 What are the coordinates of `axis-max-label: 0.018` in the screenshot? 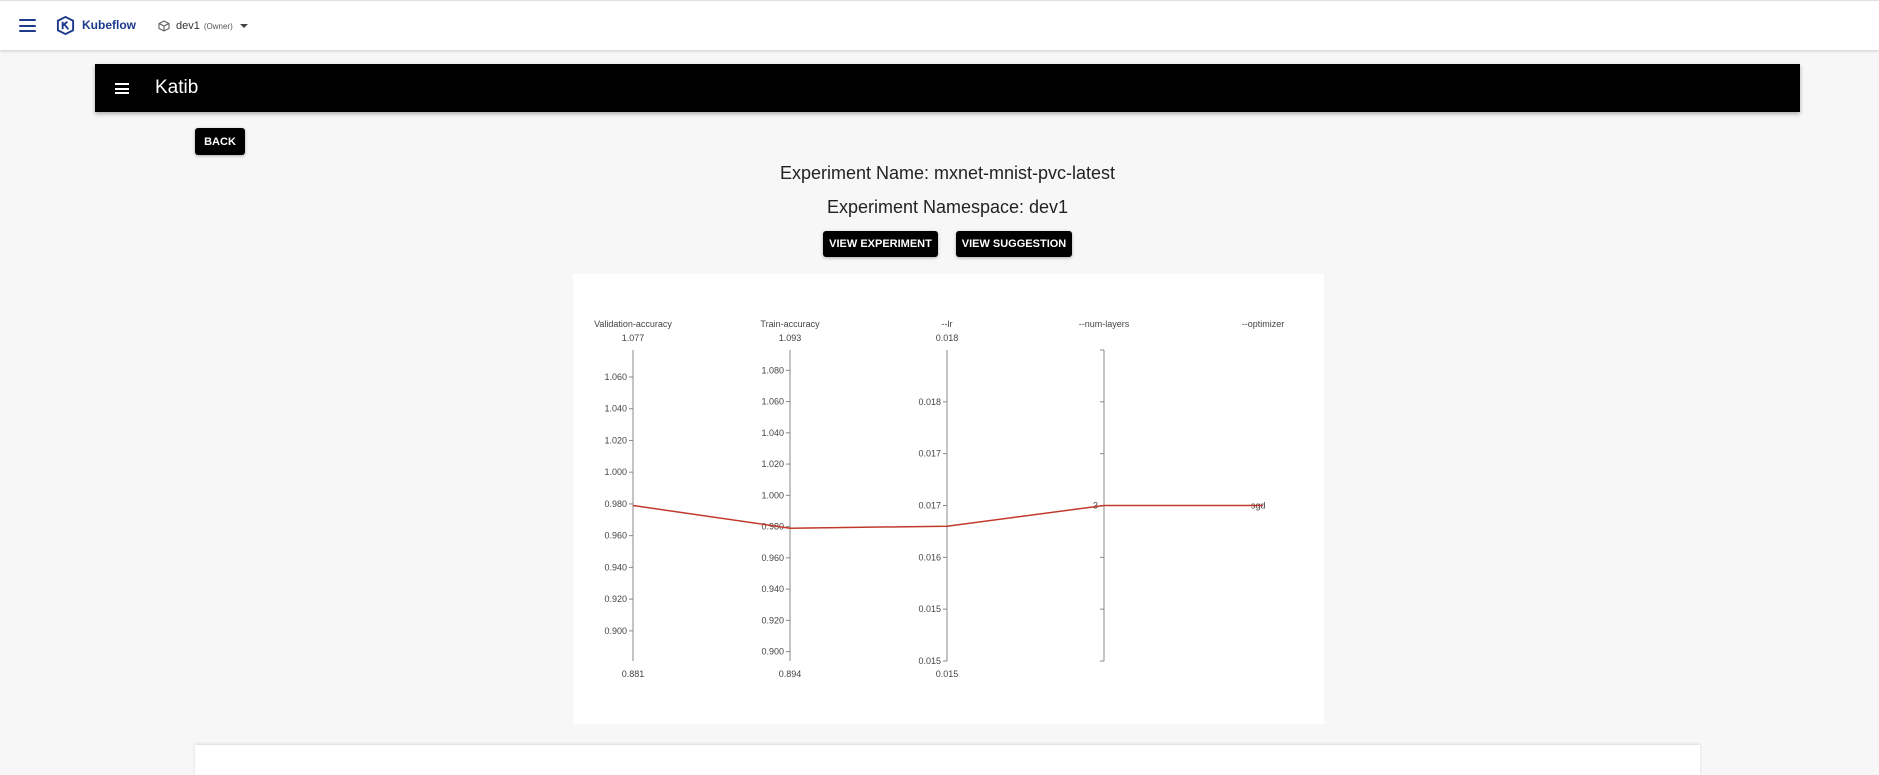 It's located at (947, 338).